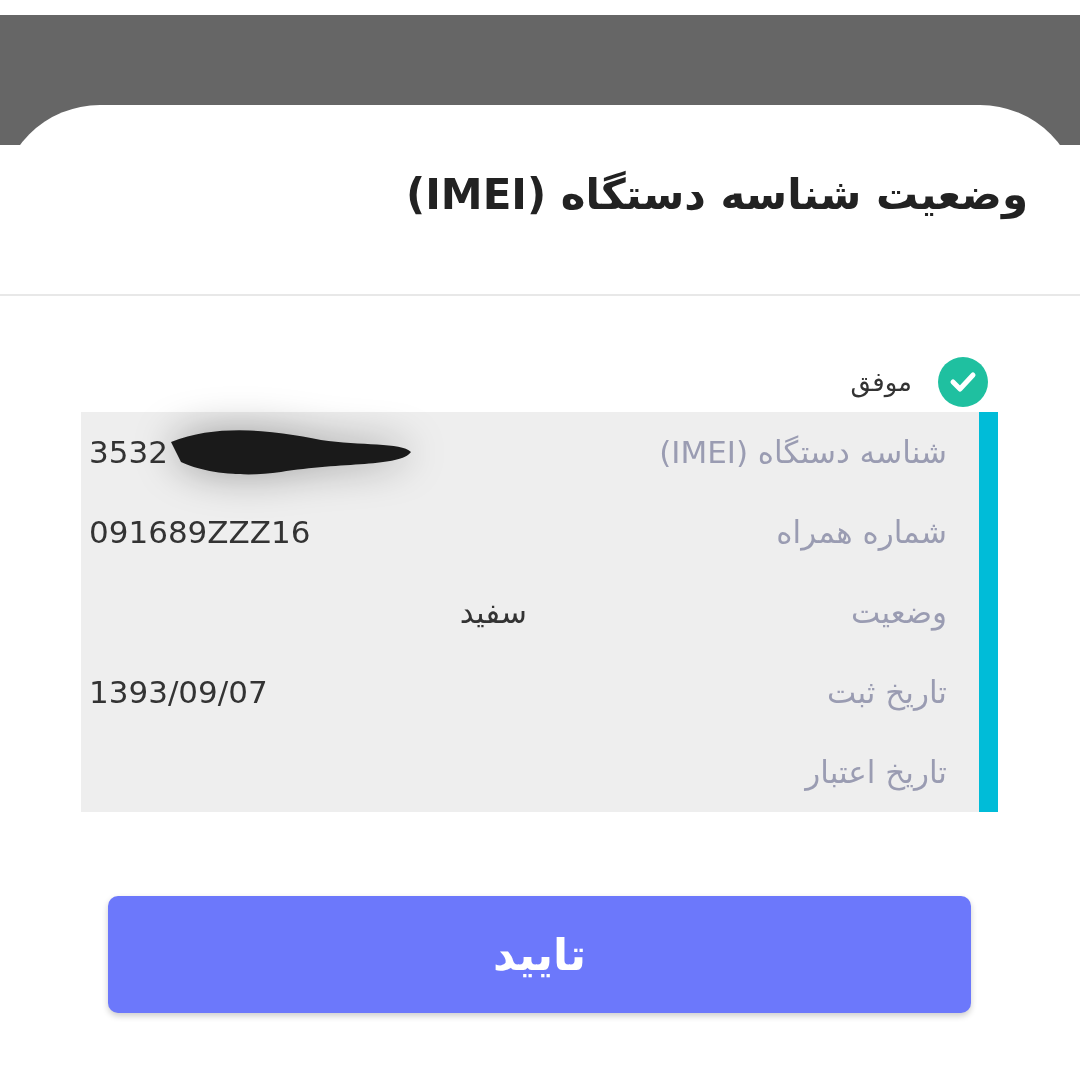 The height and width of the screenshot is (1080, 1080). Describe the element at coordinates (200, 532) in the screenshot. I see `field-value: 091689ZZZ16` at that location.